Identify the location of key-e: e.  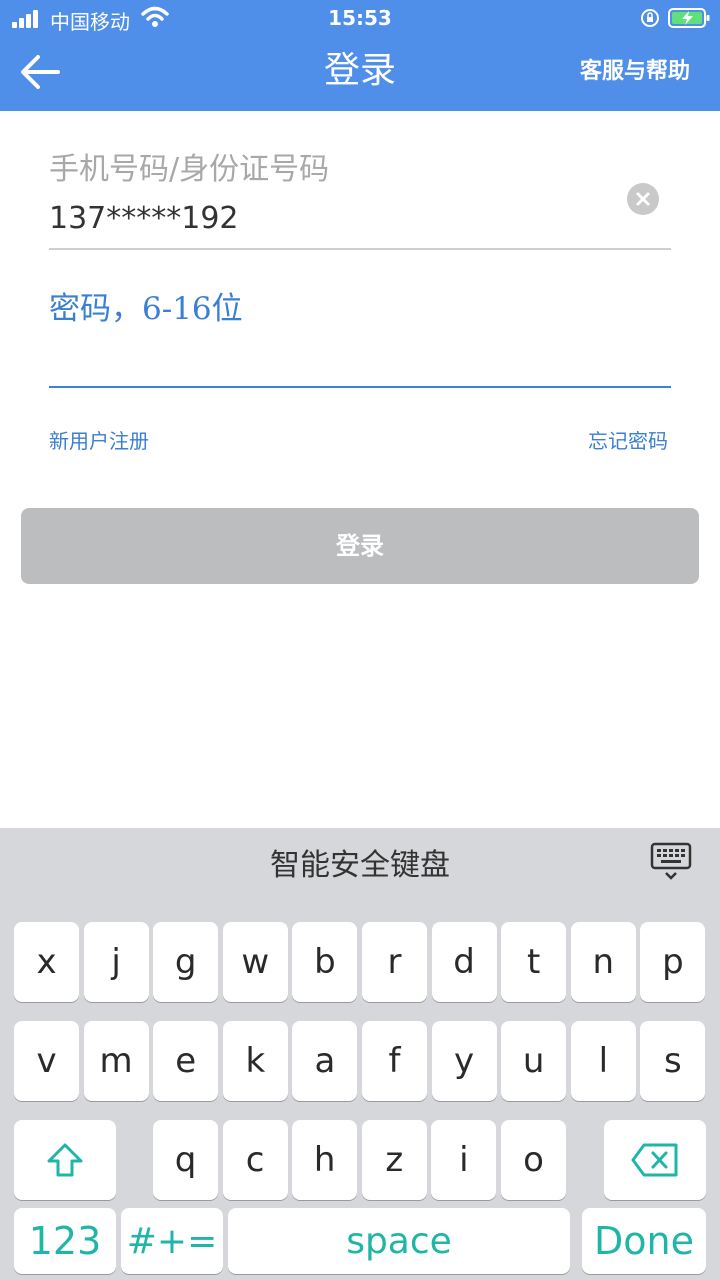
(186, 1061).